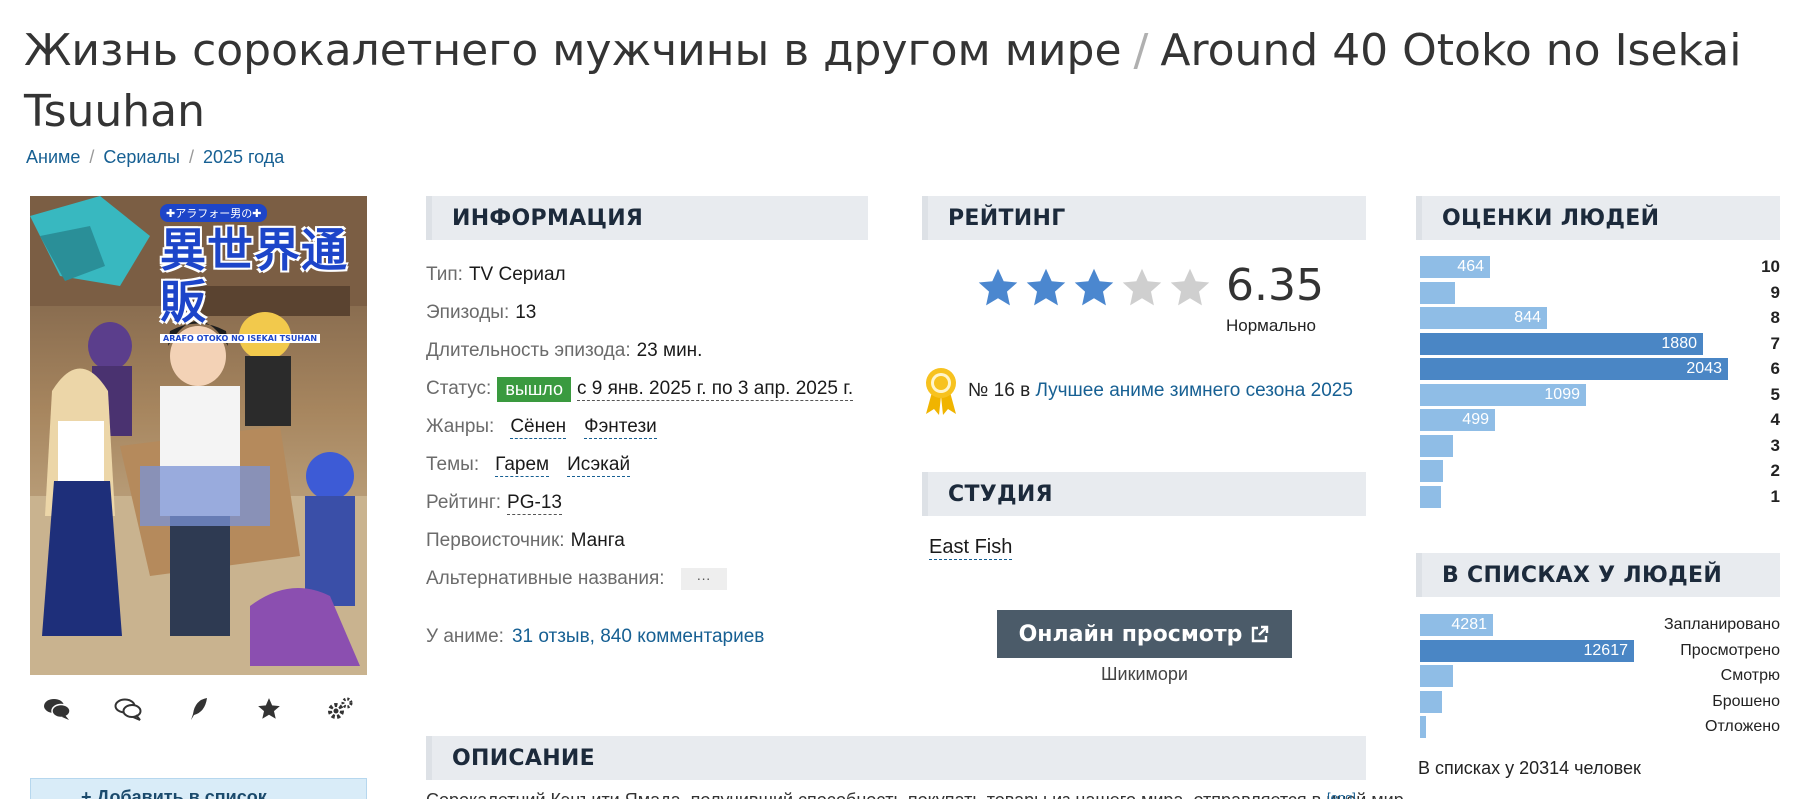  Describe the element at coordinates (496, 274) in the screenshot. I see `info-type: Тип: TV Сериал` at that location.